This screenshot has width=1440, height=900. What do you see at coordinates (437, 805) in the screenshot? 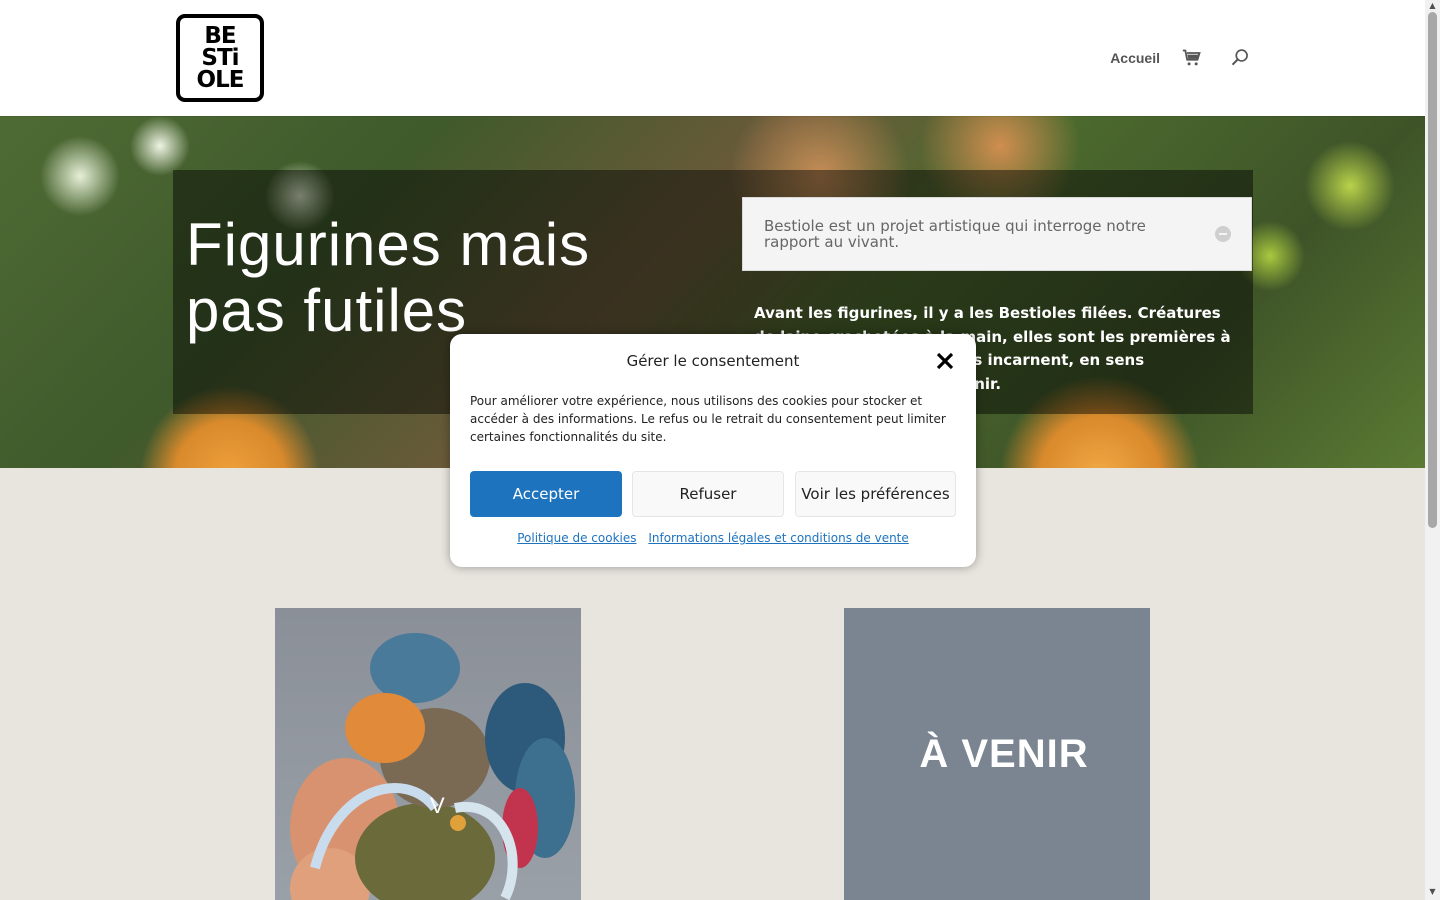
I see `svg-text: V` at bounding box center [437, 805].